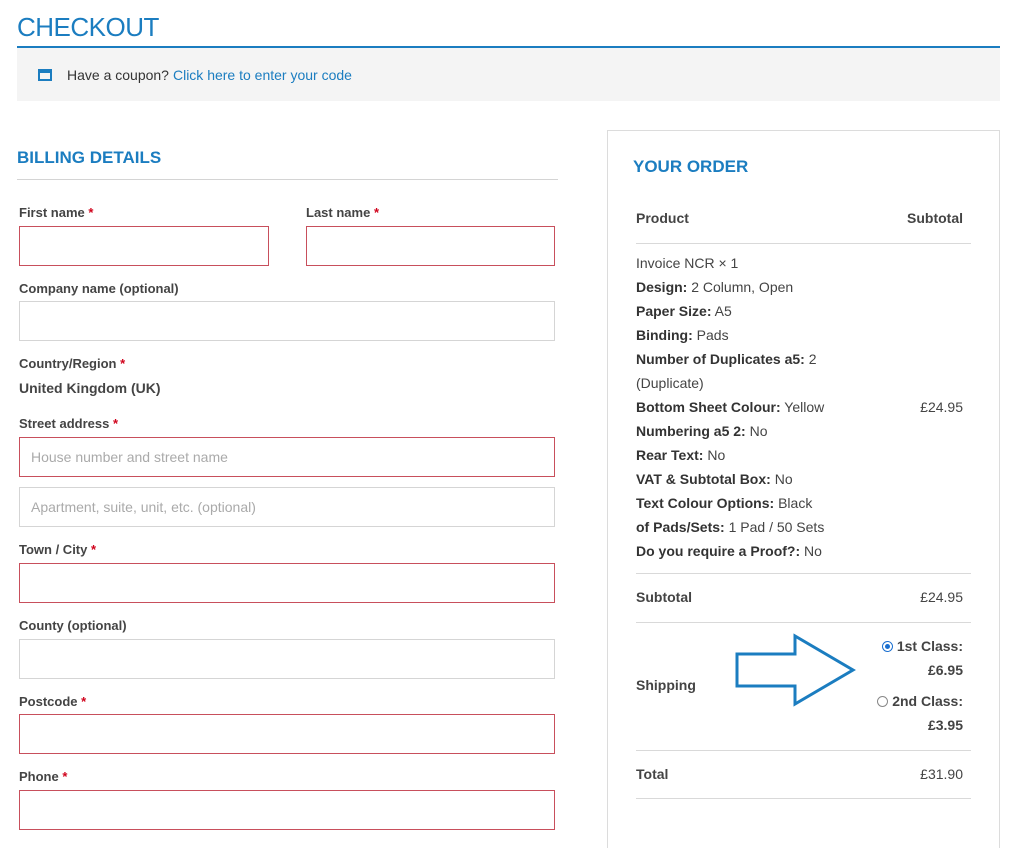 Image resolution: width=1018 pixels, height=848 pixels. What do you see at coordinates (935, 218) in the screenshot?
I see `subtotal-column-header: Subtotal` at bounding box center [935, 218].